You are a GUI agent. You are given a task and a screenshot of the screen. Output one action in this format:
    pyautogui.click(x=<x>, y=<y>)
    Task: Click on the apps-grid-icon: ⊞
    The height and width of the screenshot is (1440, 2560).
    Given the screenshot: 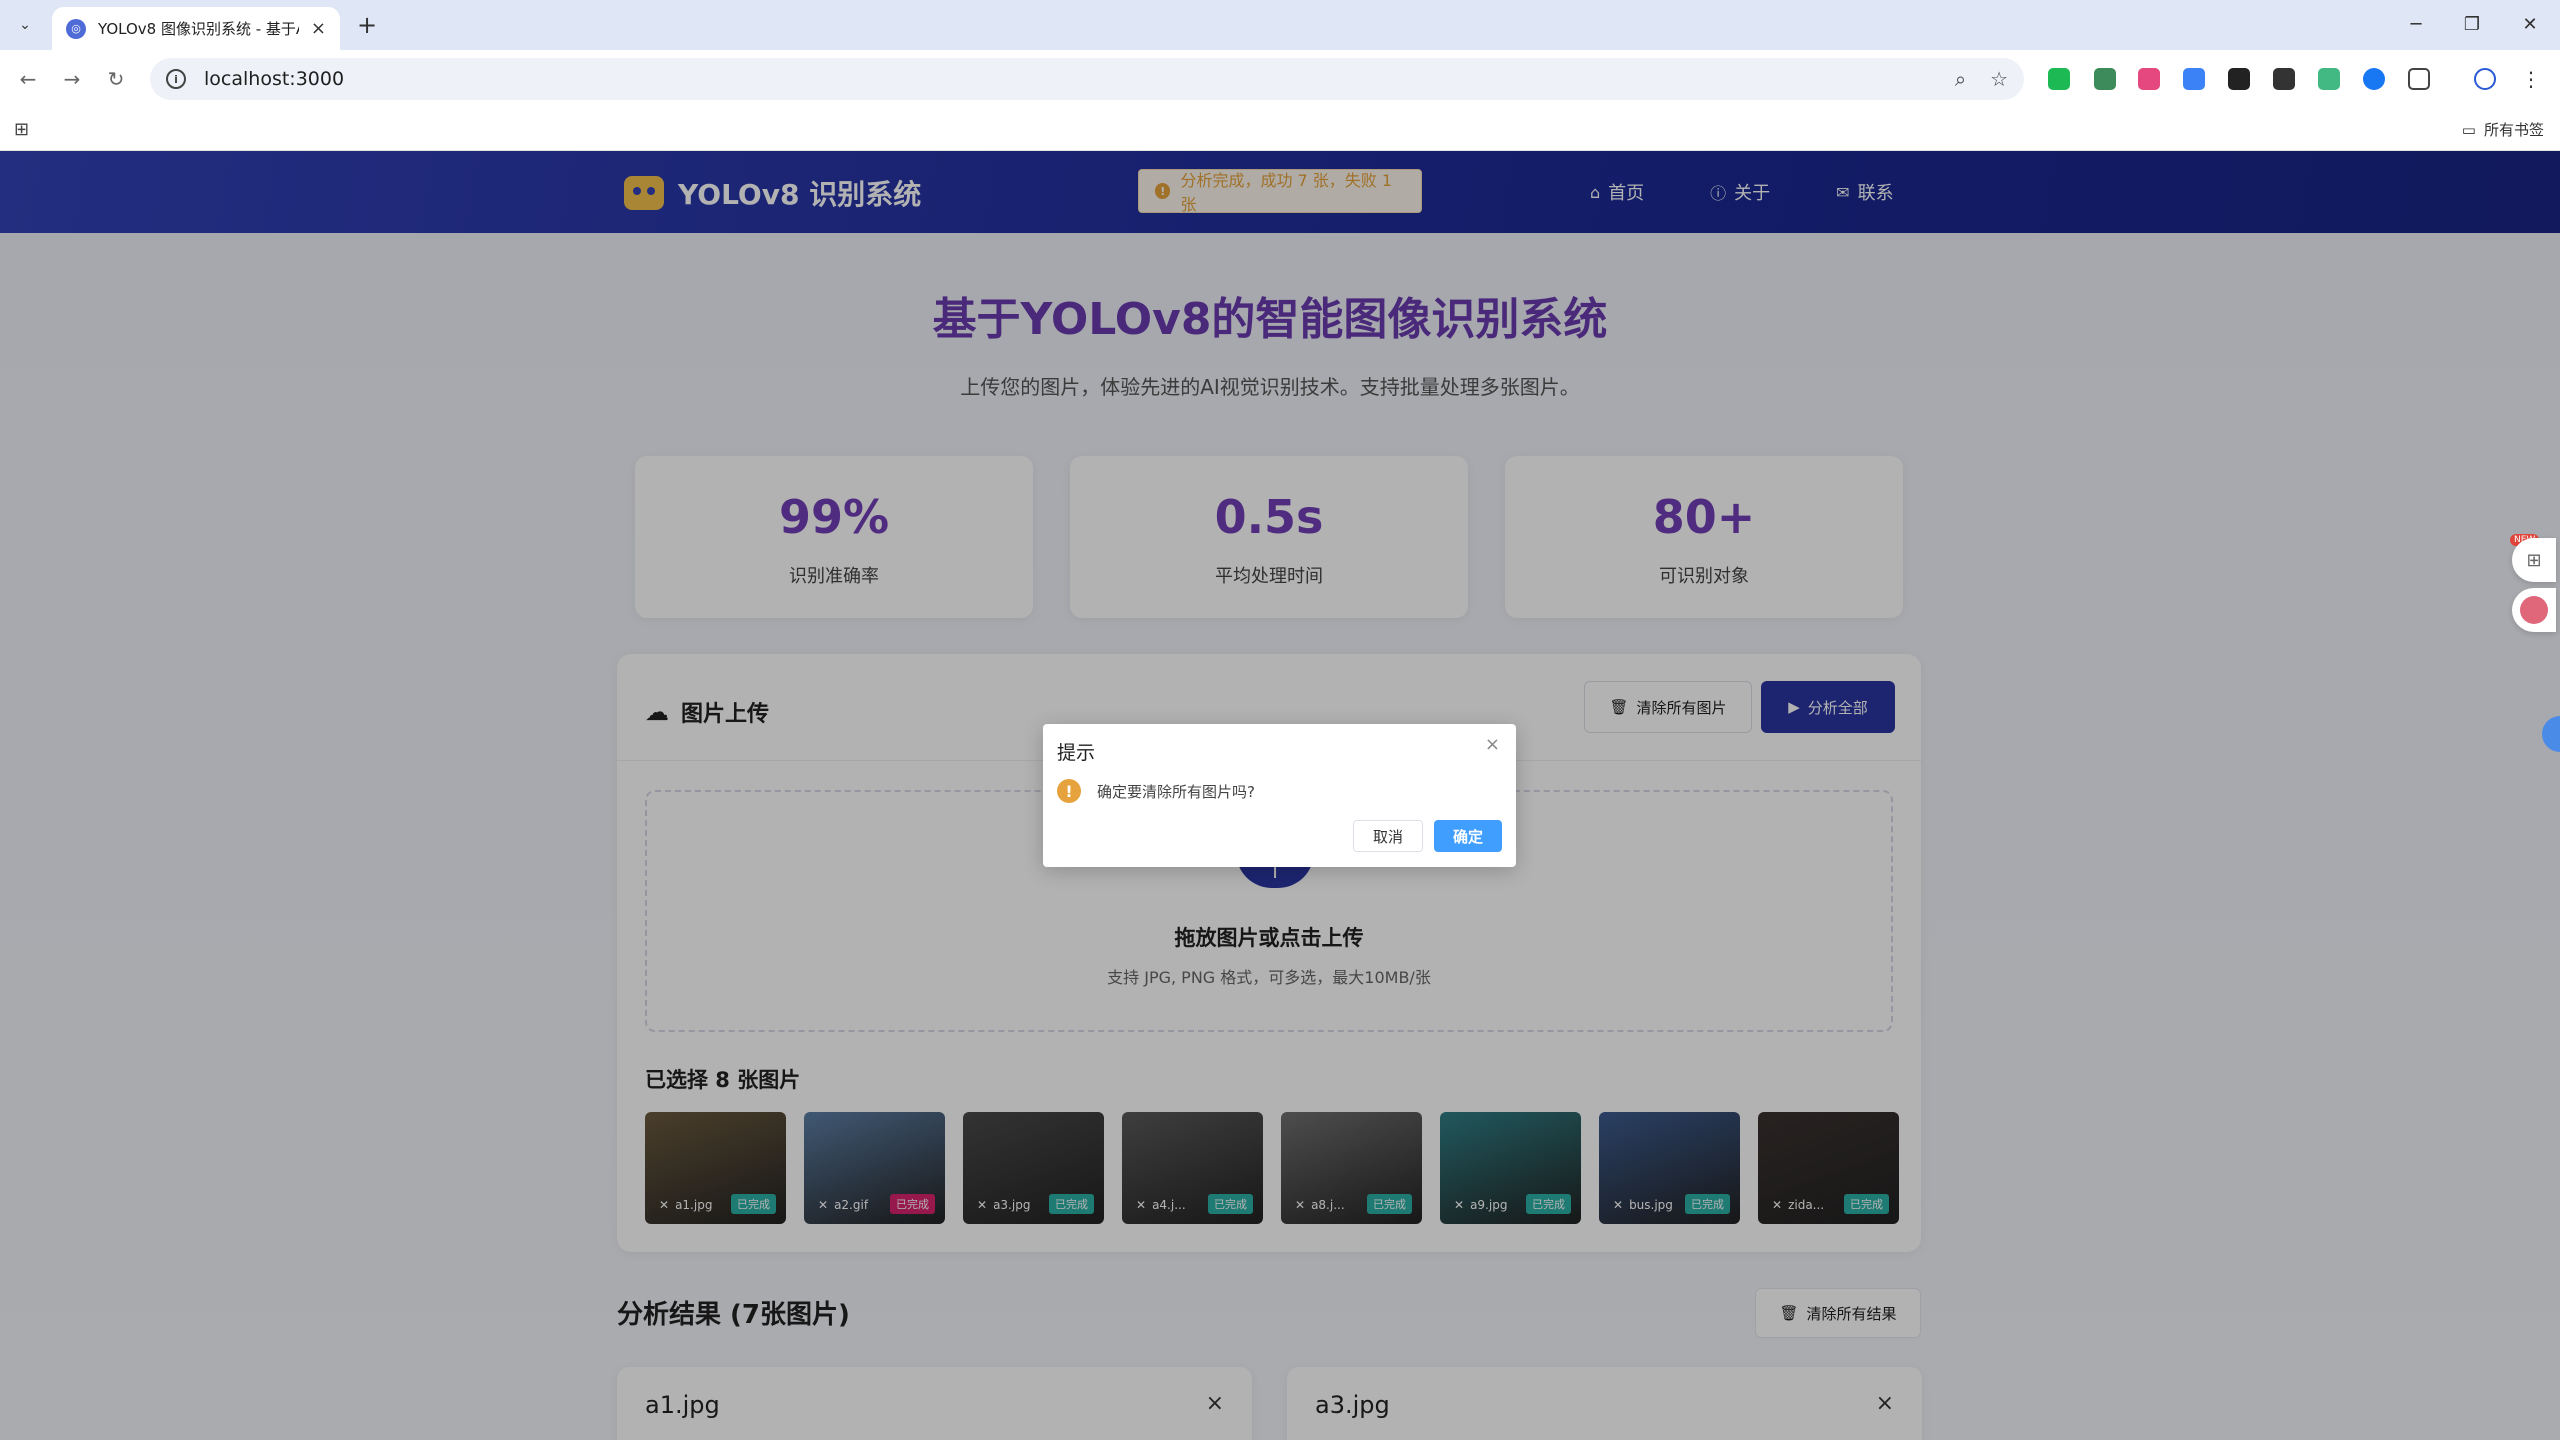 What is the action you would take?
    pyautogui.click(x=21, y=129)
    